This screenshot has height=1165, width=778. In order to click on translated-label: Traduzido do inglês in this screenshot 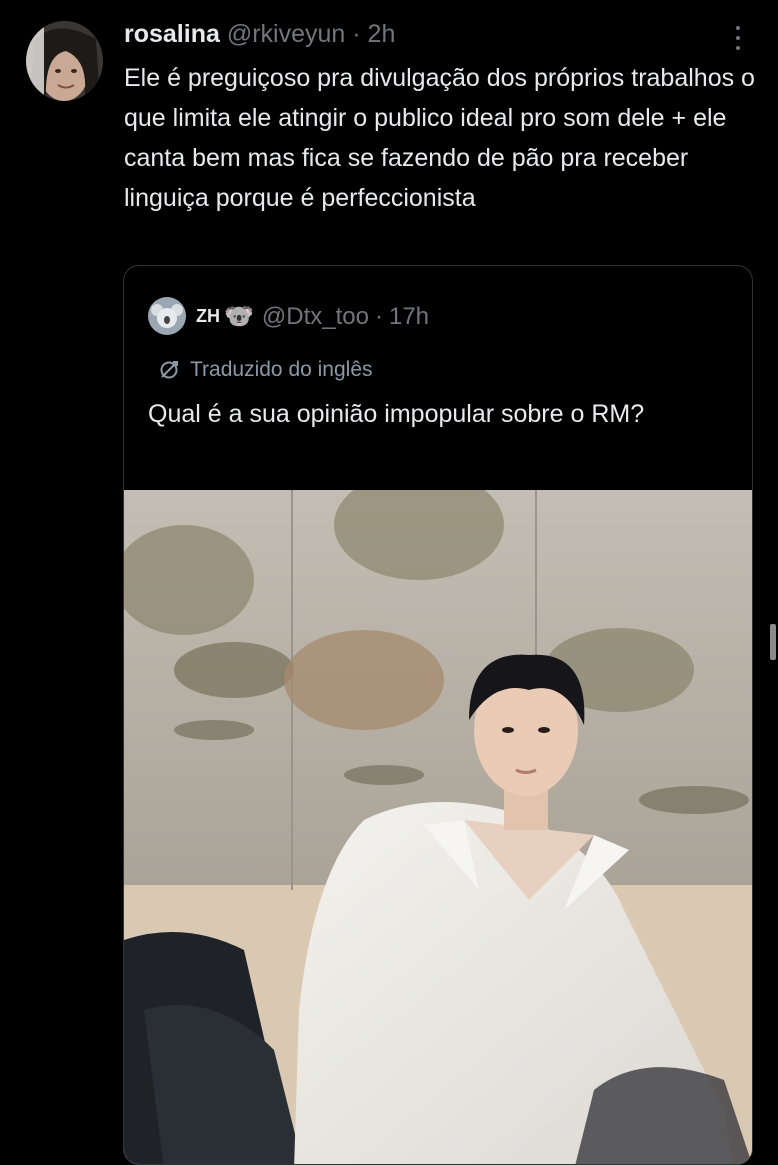, I will do `click(265, 370)`.